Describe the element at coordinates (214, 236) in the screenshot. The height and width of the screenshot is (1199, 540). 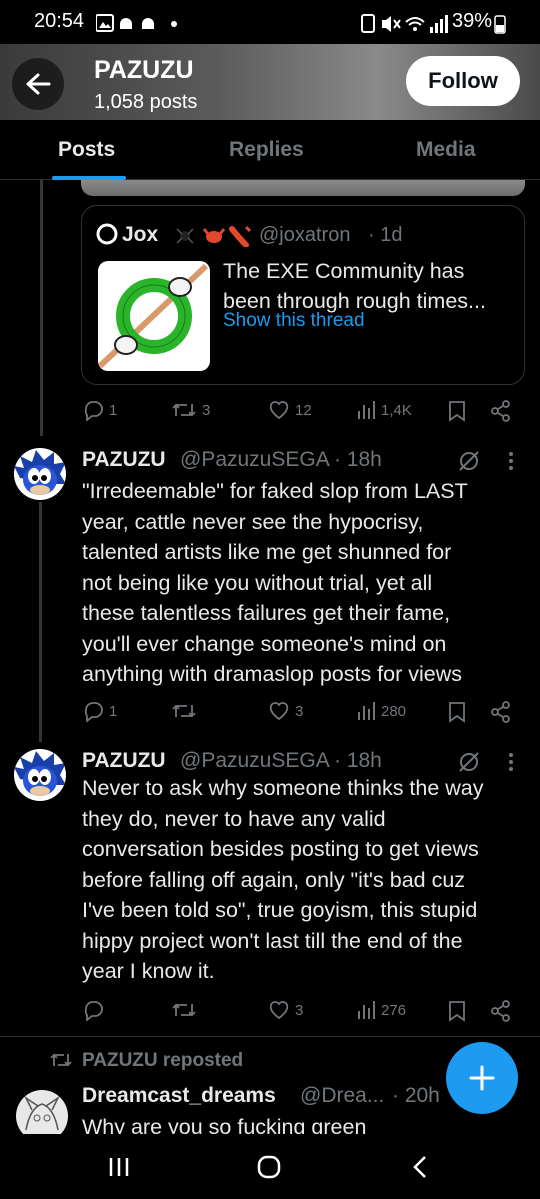
I see `emoji-icons` at that location.